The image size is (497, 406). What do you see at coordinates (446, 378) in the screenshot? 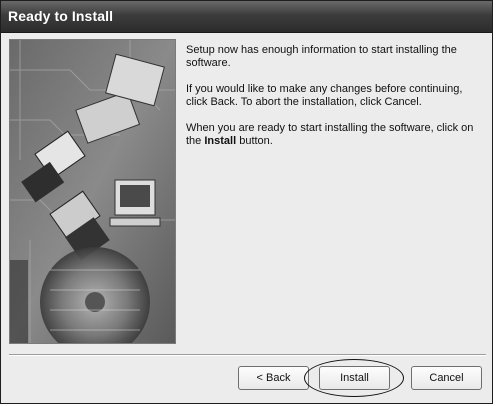
I see `cancel-button: Cancel` at bounding box center [446, 378].